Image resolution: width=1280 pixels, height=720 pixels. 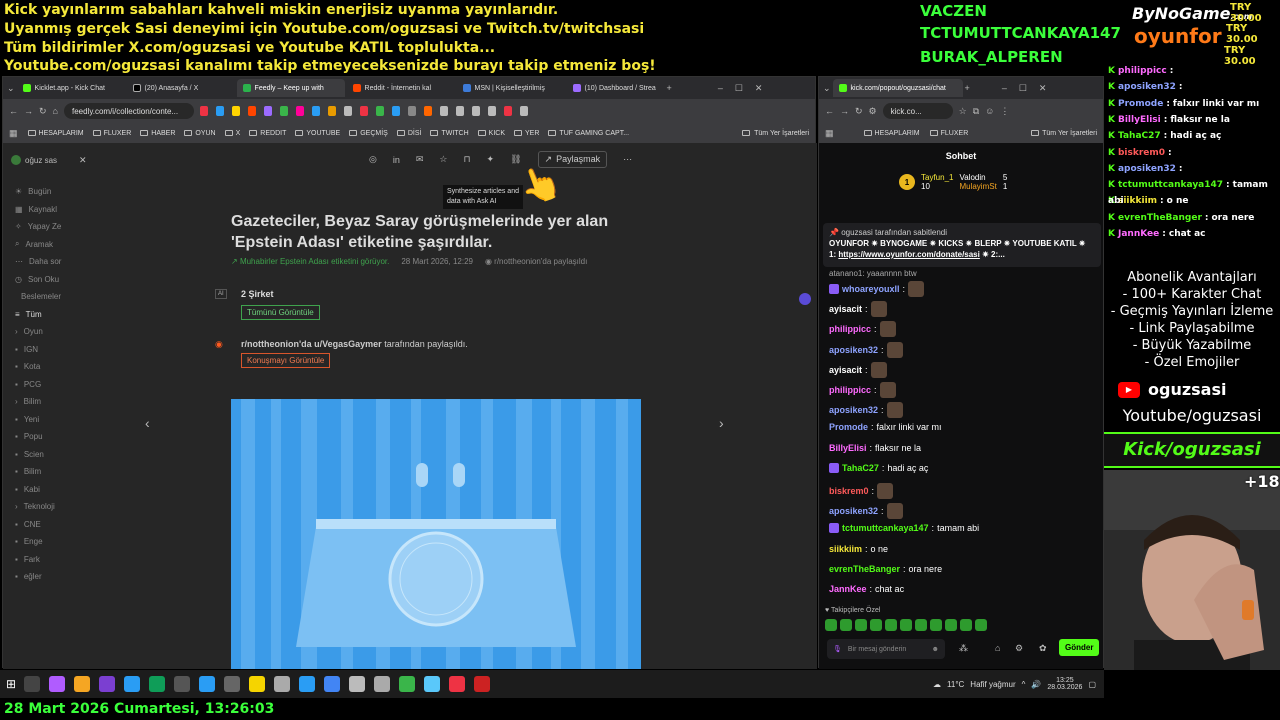 I want to click on tab-feedly: Feedly – Keep up with, so click(x=290, y=88).